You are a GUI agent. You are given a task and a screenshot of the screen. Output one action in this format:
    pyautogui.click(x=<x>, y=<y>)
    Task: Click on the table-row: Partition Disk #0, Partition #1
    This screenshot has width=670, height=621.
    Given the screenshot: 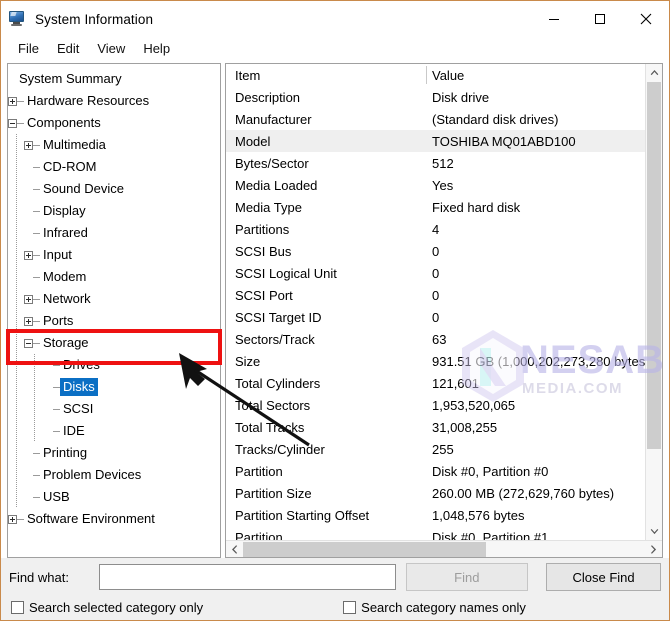 What is the action you would take?
    pyautogui.click(x=435, y=533)
    